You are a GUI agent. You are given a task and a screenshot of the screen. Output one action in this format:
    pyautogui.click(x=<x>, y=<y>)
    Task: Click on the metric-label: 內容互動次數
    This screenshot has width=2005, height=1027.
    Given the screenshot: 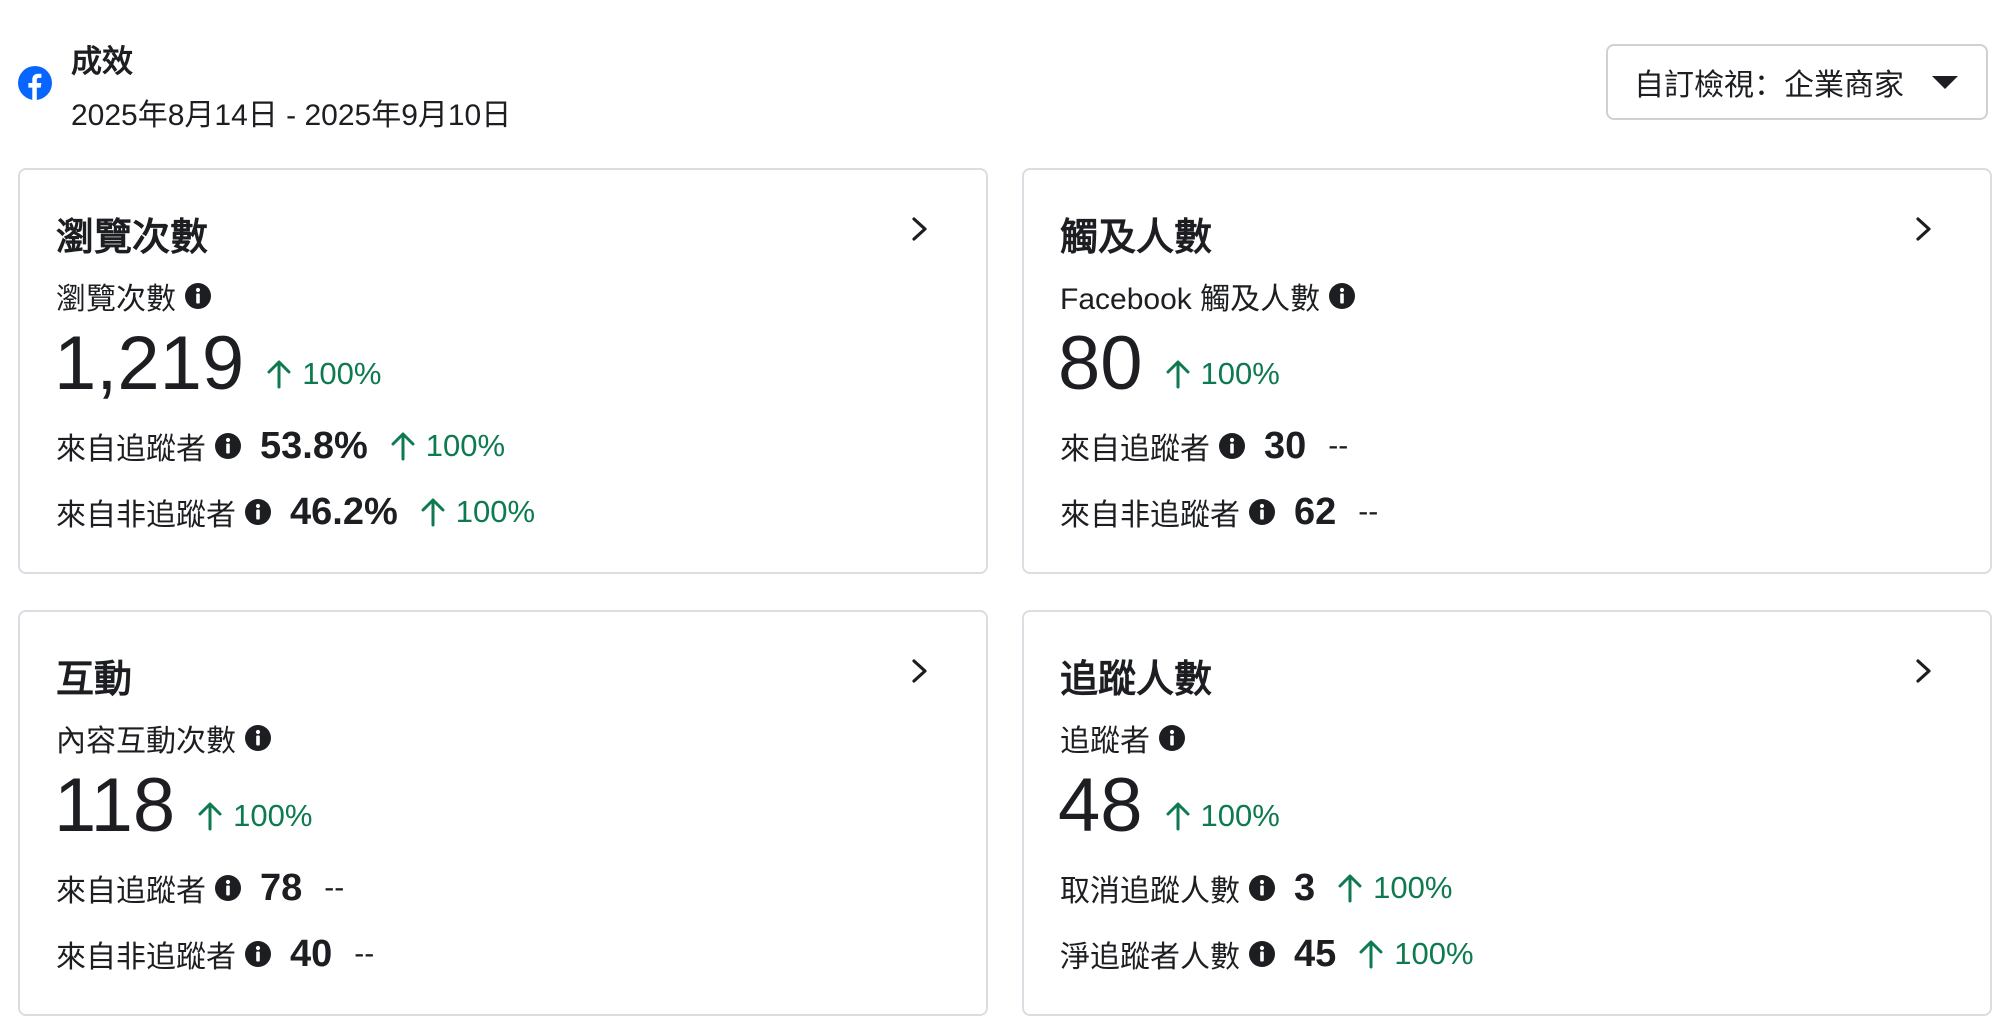 What is the action you would take?
    pyautogui.click(x=164, y=738)
    